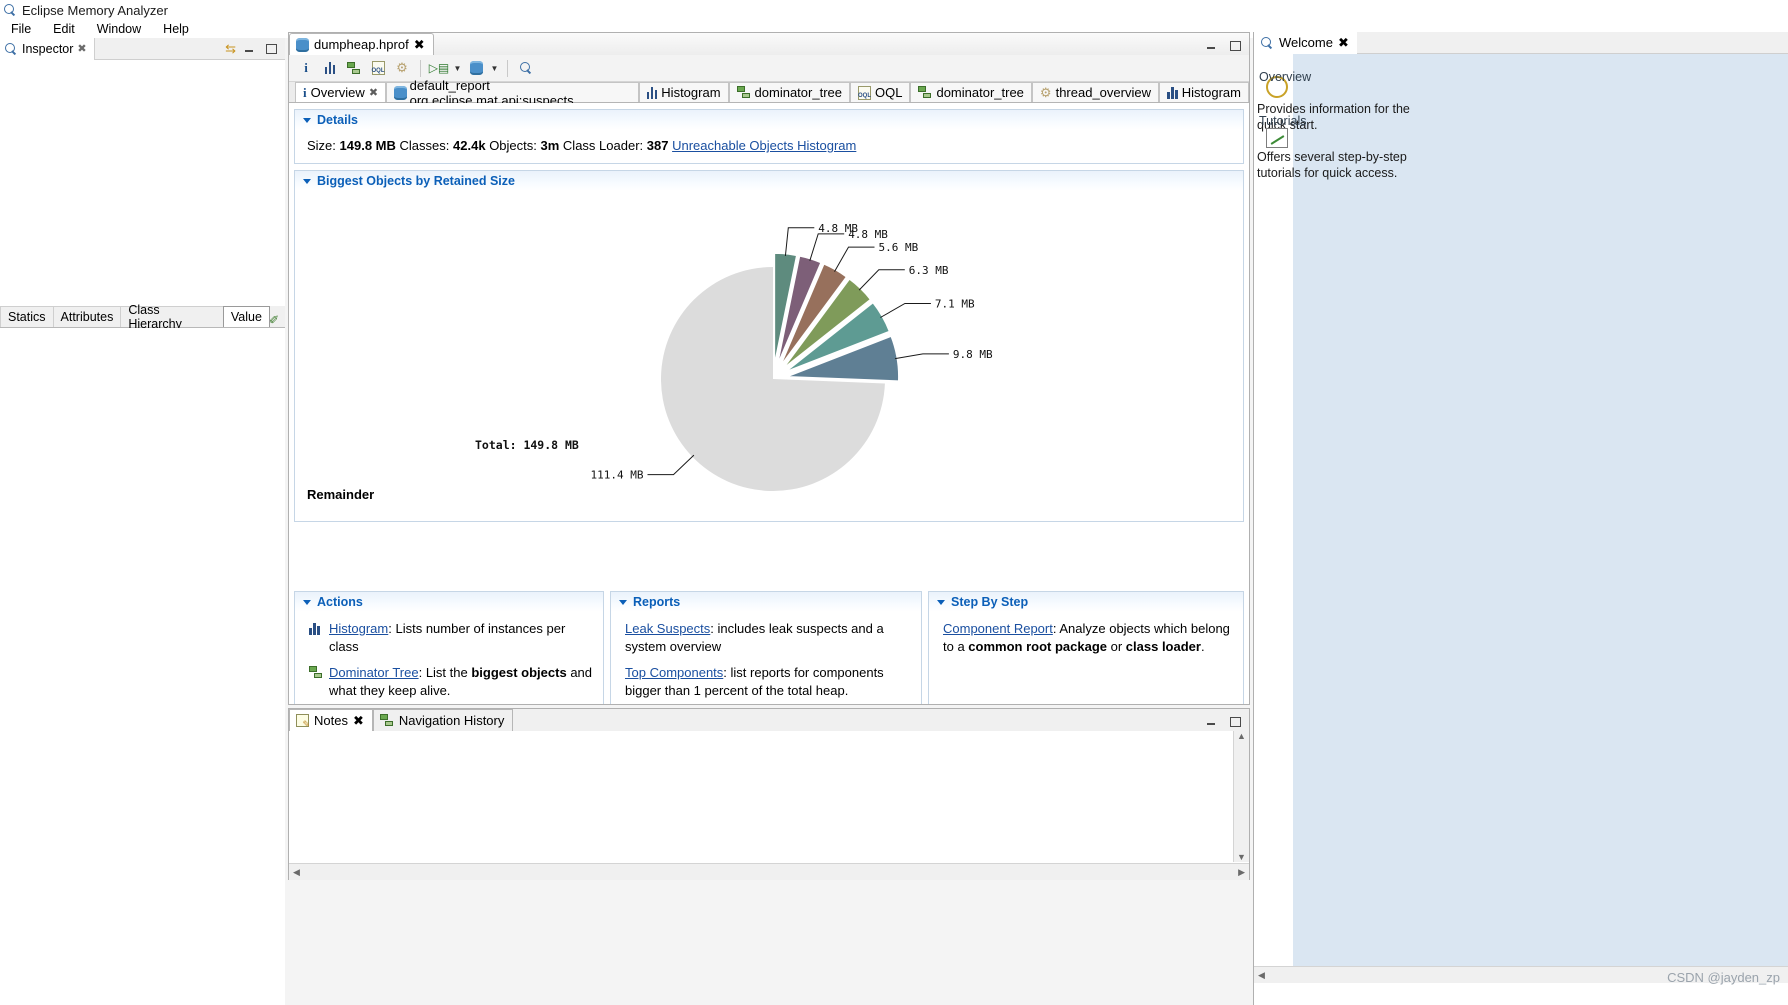 This screenshot has height=1005, width=1788. I want to click on subtab-thread-overview: ⚙ thread_overview, so click(1095, 92).